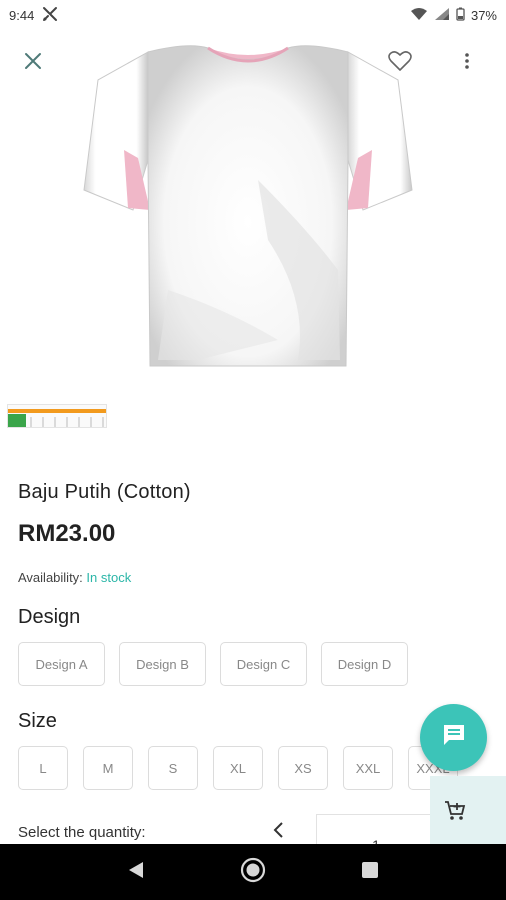 Image resolution: width=506 pixels, height=900 pixels. I want to click on back-button, so click(136, 872).